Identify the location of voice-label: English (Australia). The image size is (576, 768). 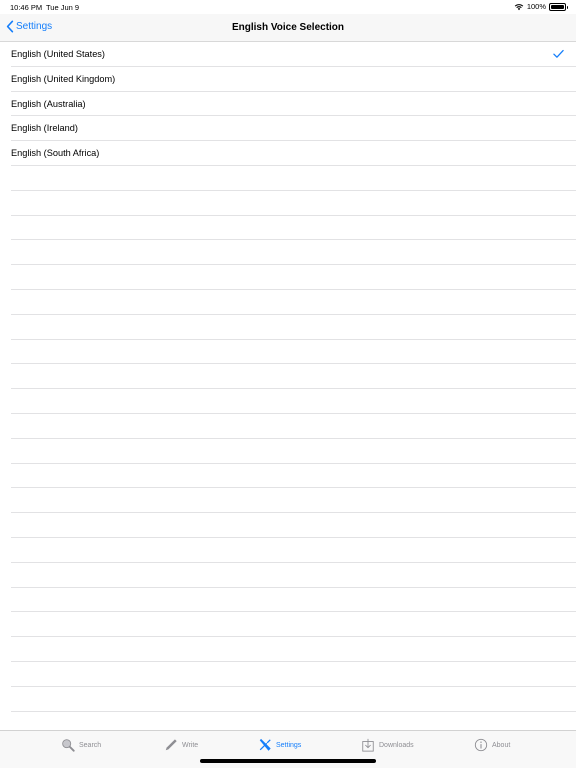
(48, 103).